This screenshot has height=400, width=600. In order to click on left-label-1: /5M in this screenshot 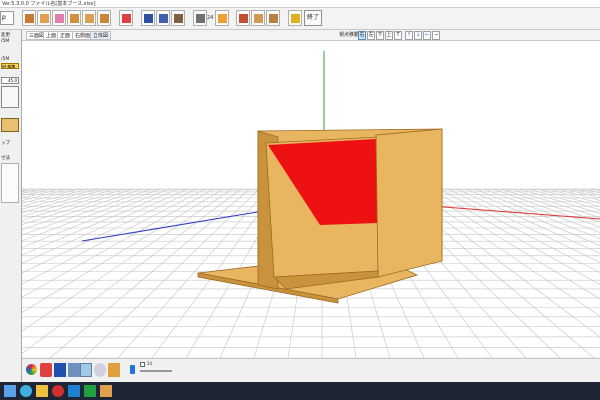, I will do `click(5, 41)`.